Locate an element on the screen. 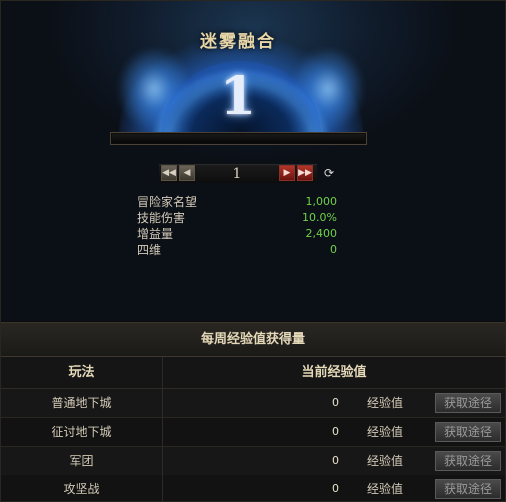 This screenshot has height=502, width=506. left-arrow-icon: ◀ is located at coordinates (187, 173).